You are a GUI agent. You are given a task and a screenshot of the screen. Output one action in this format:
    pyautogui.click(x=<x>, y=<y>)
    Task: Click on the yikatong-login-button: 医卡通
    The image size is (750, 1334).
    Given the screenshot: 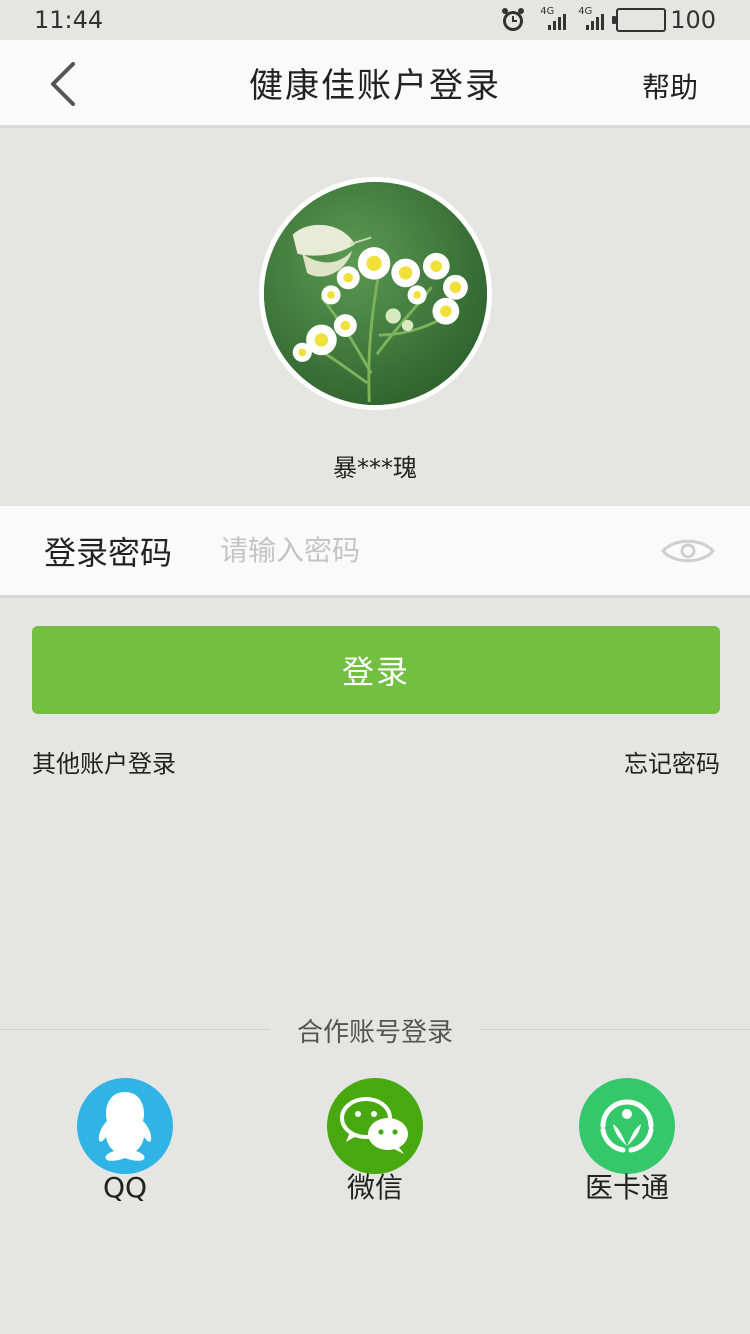 What is the action you would take?
    pyautogui.click(x=627, y=1140)
    